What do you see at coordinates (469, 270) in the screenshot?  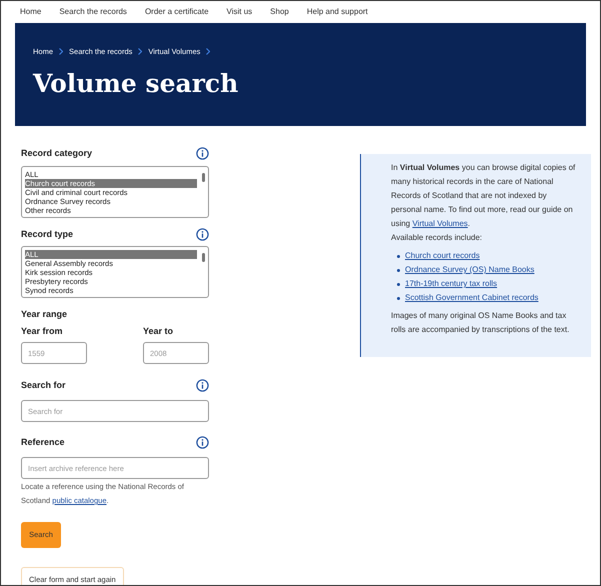 I see `record-link: Ordnance Survey (OS) Name Books` at bounding box center [469, 270].